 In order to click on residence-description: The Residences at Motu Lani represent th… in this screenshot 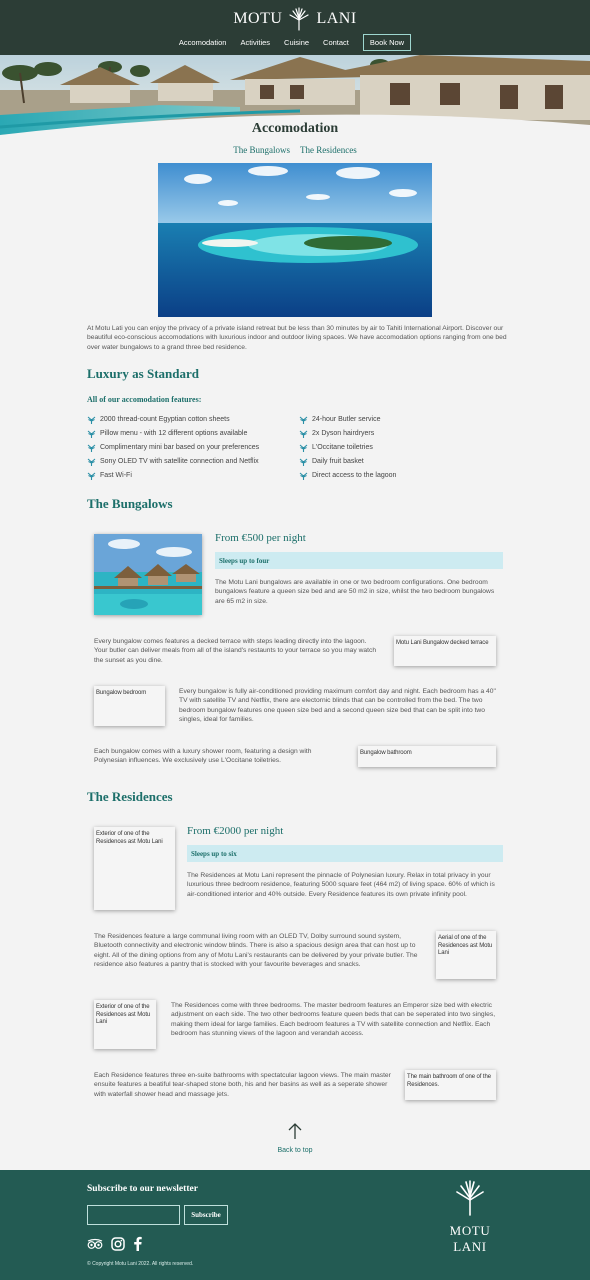, I will do `click(341, 885)`.